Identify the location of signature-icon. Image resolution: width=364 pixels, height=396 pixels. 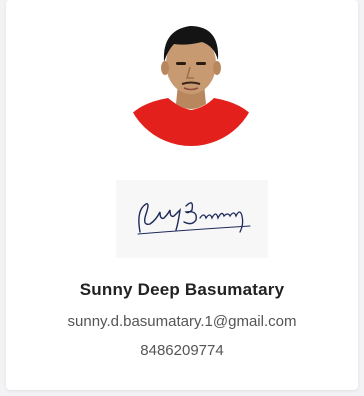
(192, 219).